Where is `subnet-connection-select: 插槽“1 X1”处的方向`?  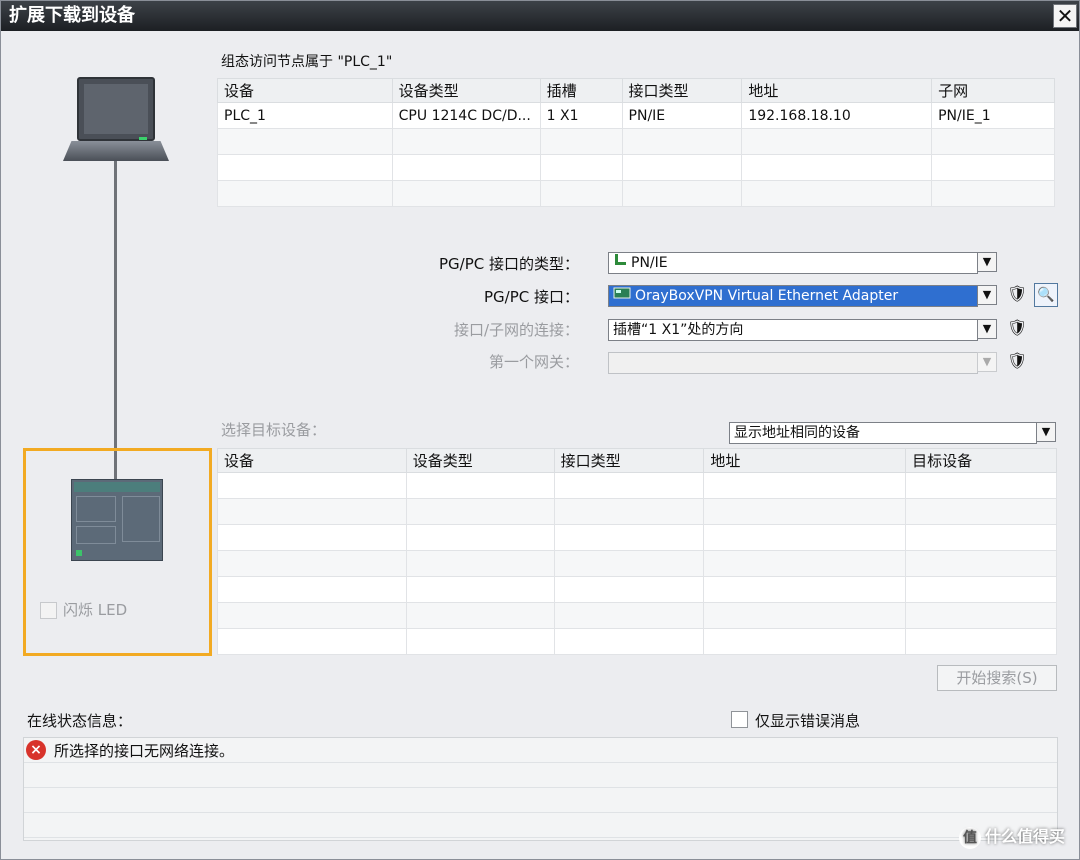
subnet-connection-select: 插槽“1 X1”处的方向 is located at coordinates (793, 330).